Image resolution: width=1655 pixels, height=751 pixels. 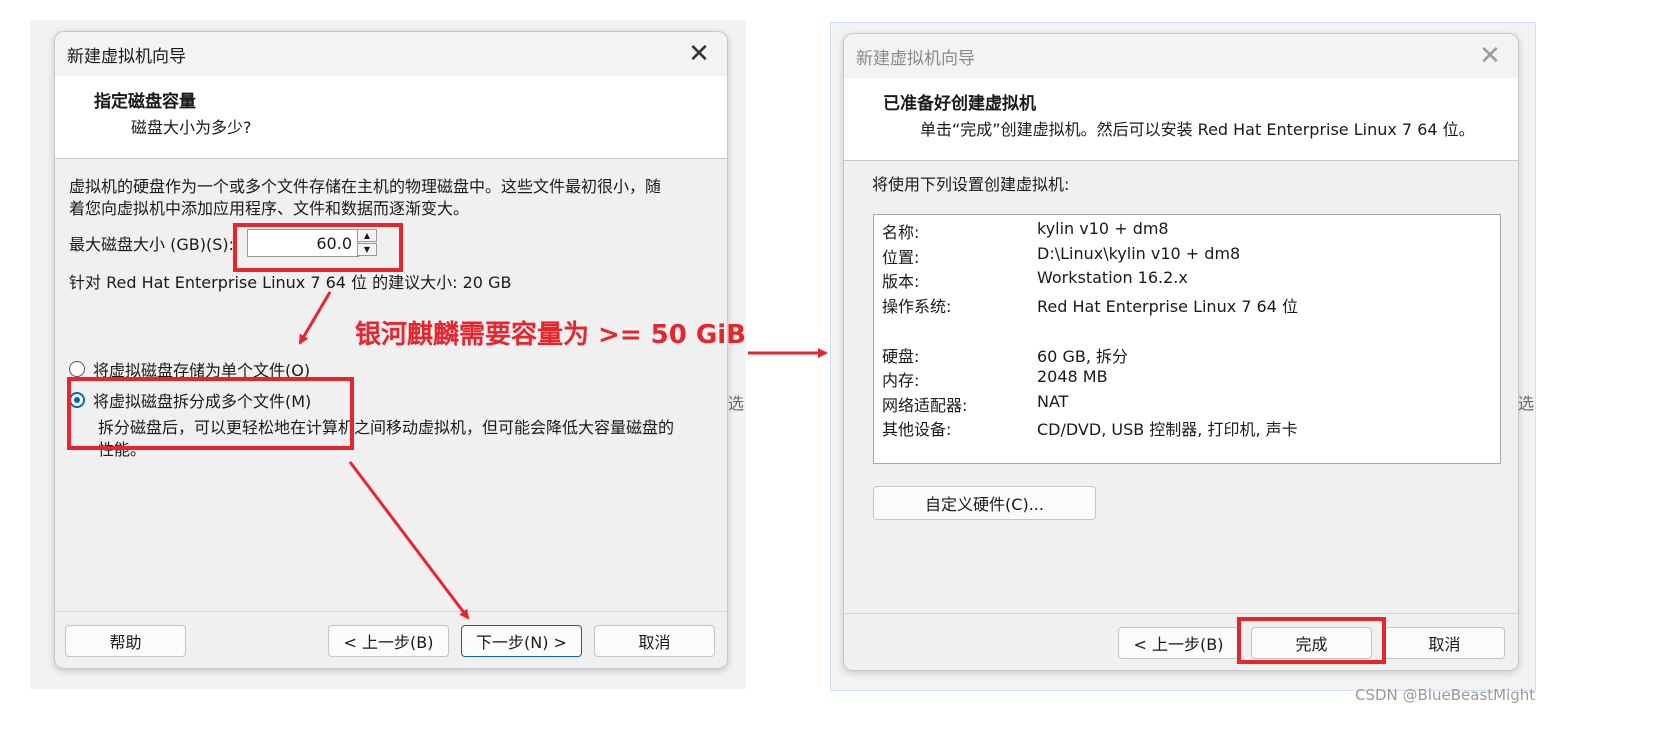 I want to click on arrow-to-split-option, so click(x=315, y=318).